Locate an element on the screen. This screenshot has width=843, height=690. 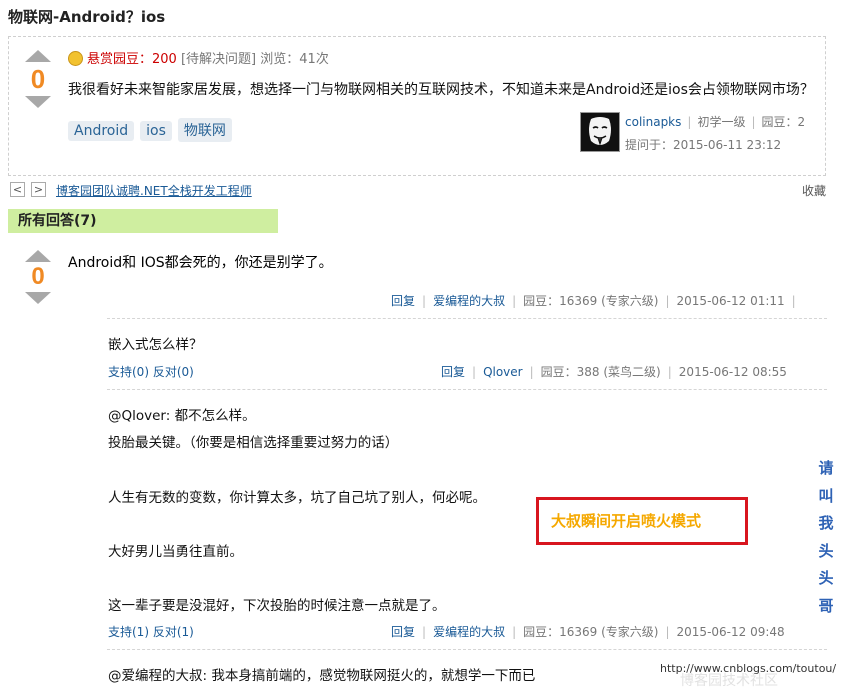
comment-text: 投胎最关键。（你要是相信选择重要过努力的话） is located at coordinates (253, 443).